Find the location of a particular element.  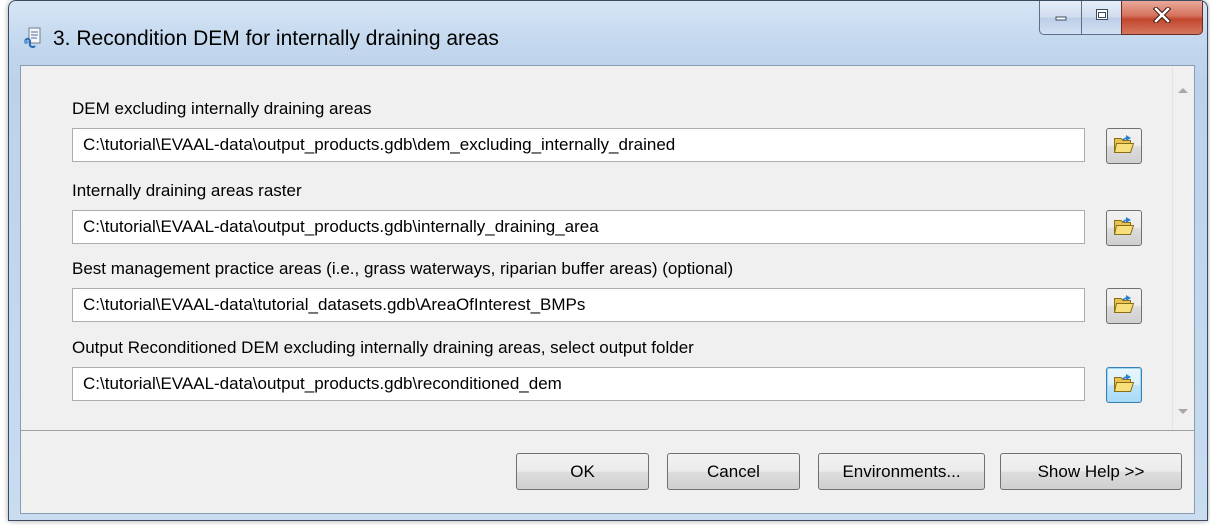

maximize-button is located at coordinates (1101, 18).